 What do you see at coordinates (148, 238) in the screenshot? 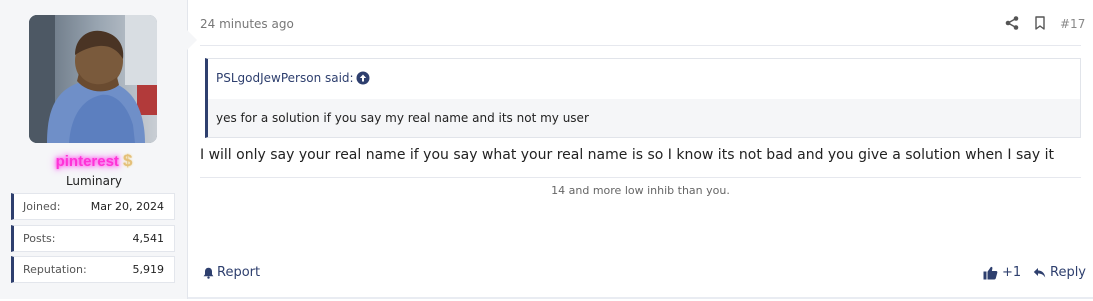
I see `stat-value: 4,541` at bounding box center [148, 238].